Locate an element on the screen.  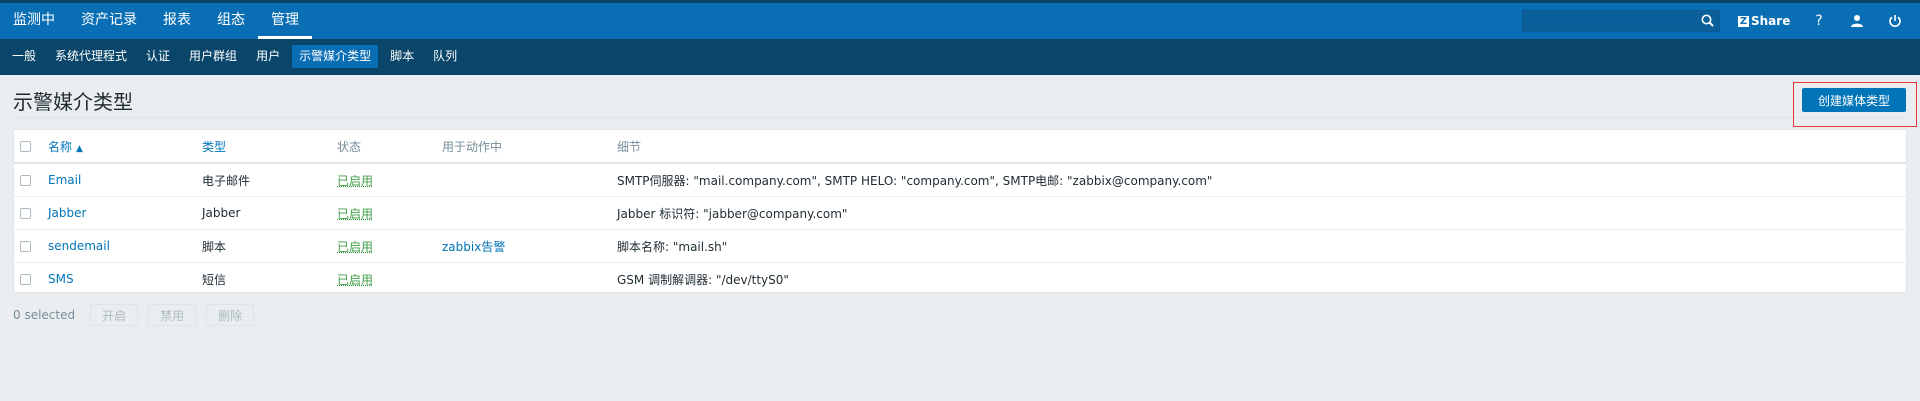
top-navigation-bar: 监测中 资产记录 报表 组态 管理 Z Share ? is located at coordinates (960, 19).